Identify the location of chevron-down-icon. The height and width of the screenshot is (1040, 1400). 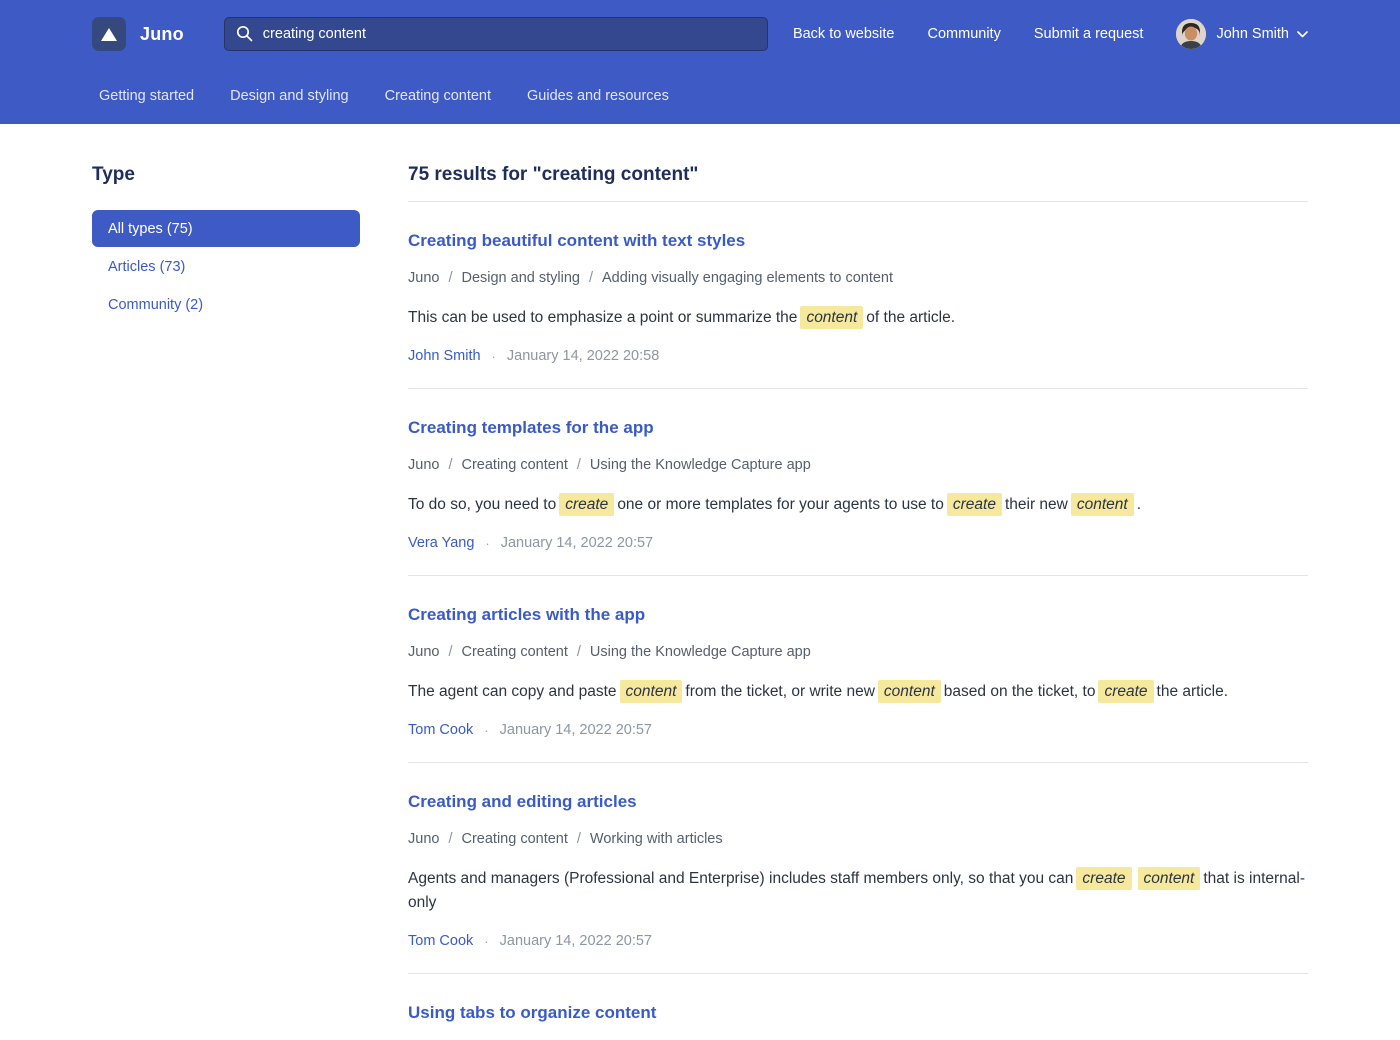
(1302, 33).